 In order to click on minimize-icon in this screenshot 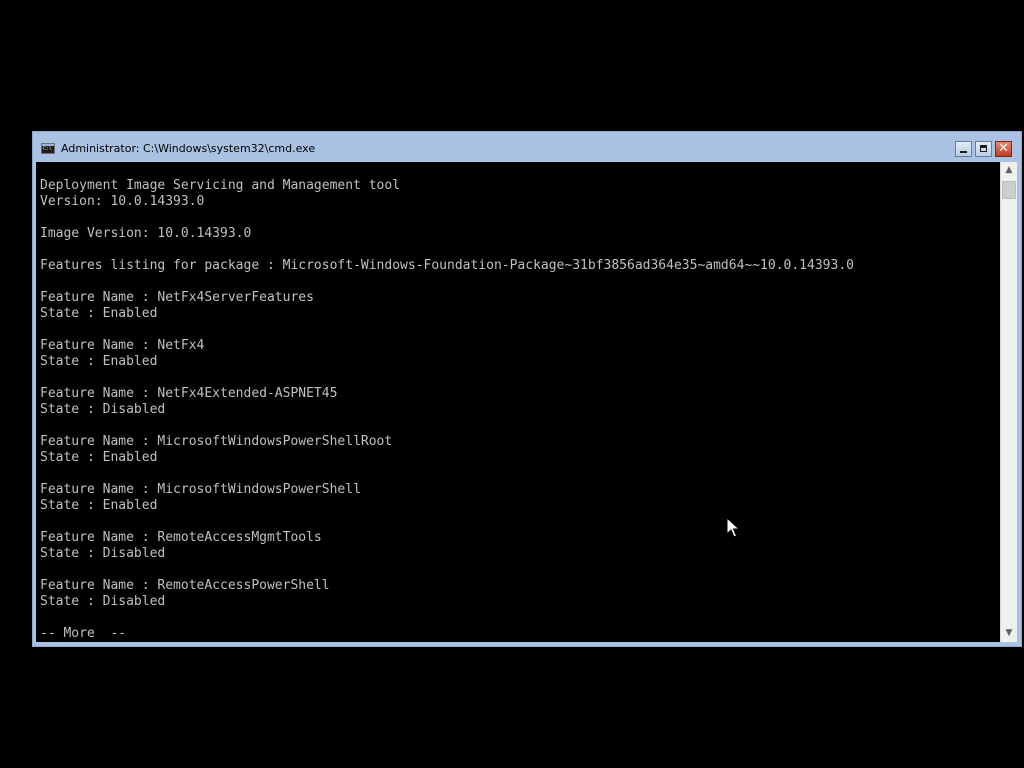, I will do `click(963, 152)`.